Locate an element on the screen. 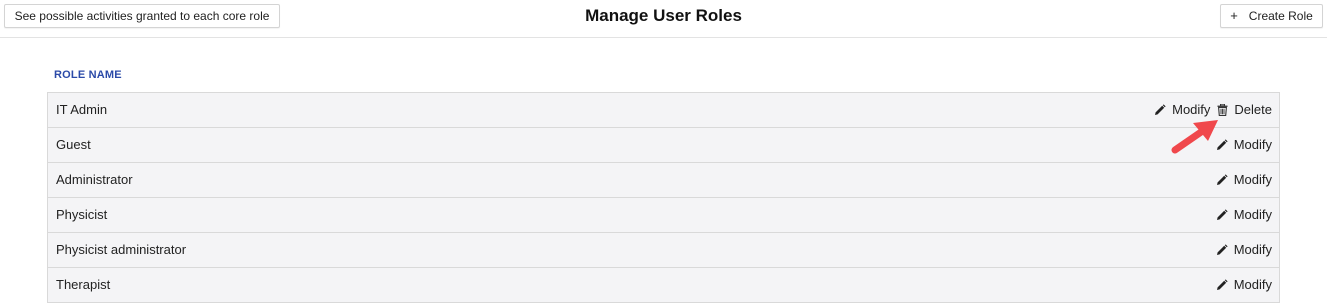 This screenshot has height=307, width=1327. role-name-column-header: ROLE NAME is located at coordinates (88, 75).